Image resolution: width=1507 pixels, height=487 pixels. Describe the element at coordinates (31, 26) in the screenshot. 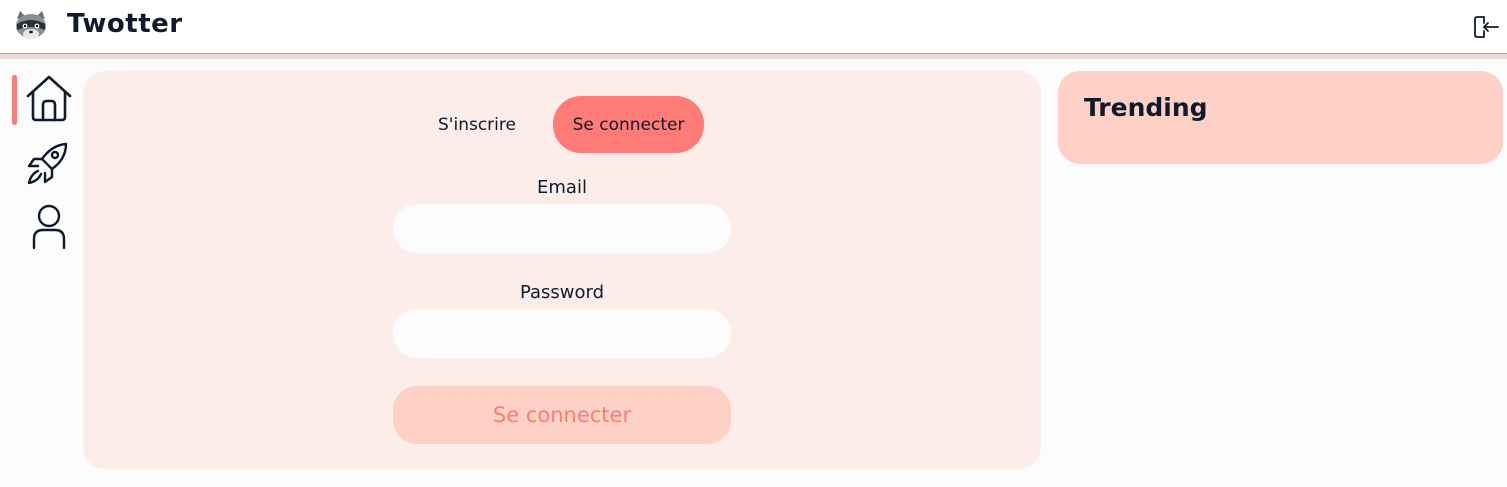

I see `raccoon-icon` at that location.